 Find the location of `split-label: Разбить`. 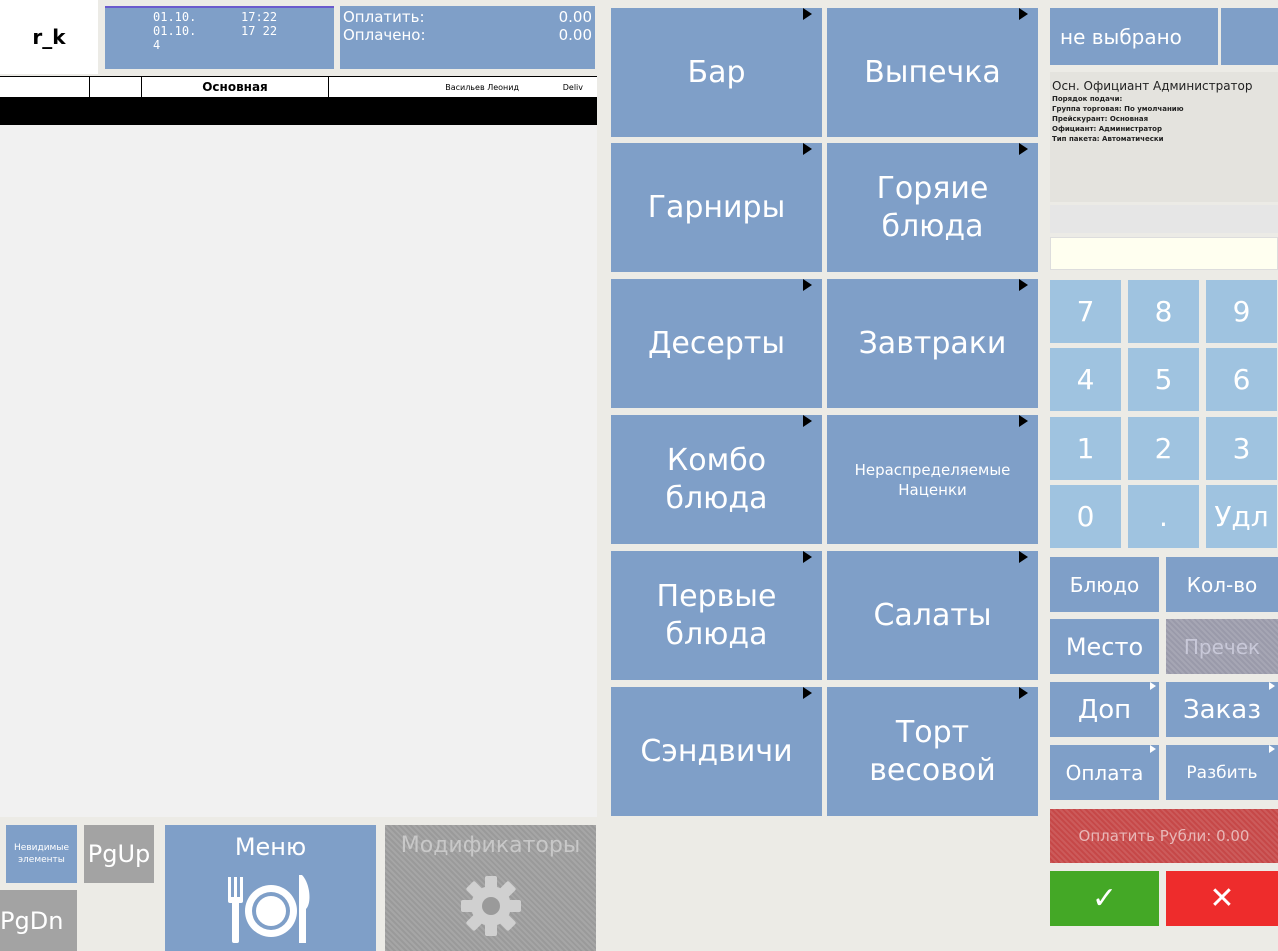

split-label: Разбить is located at coordinates (1222, 772).